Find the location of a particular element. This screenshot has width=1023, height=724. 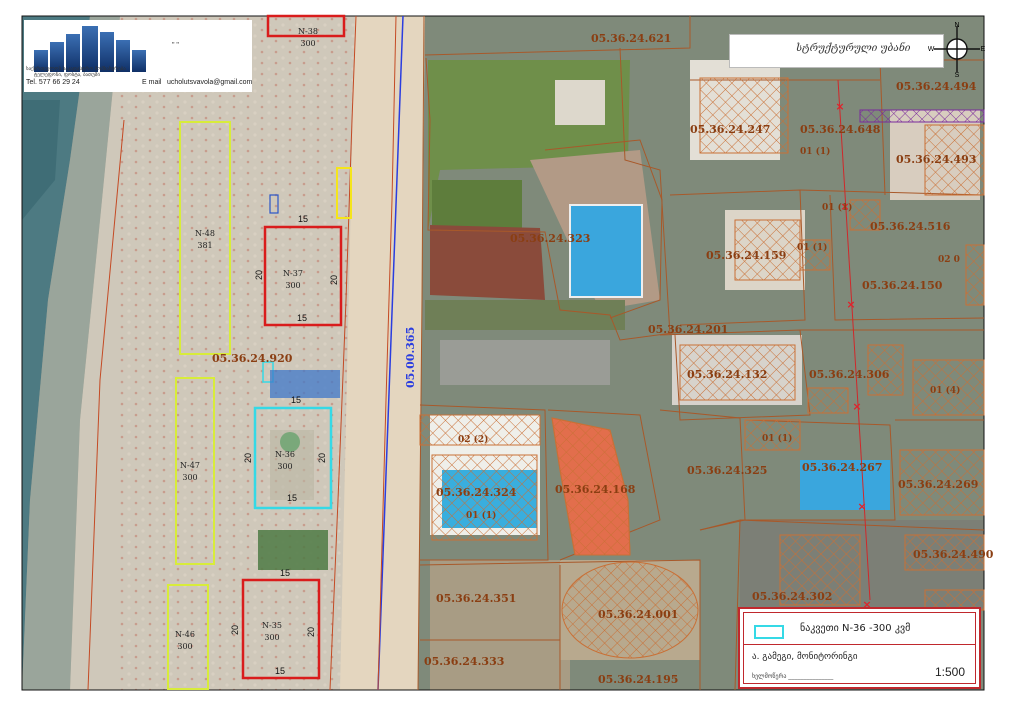

parcel-490: 05.36.24.490 is located at coordinates (953, 554).